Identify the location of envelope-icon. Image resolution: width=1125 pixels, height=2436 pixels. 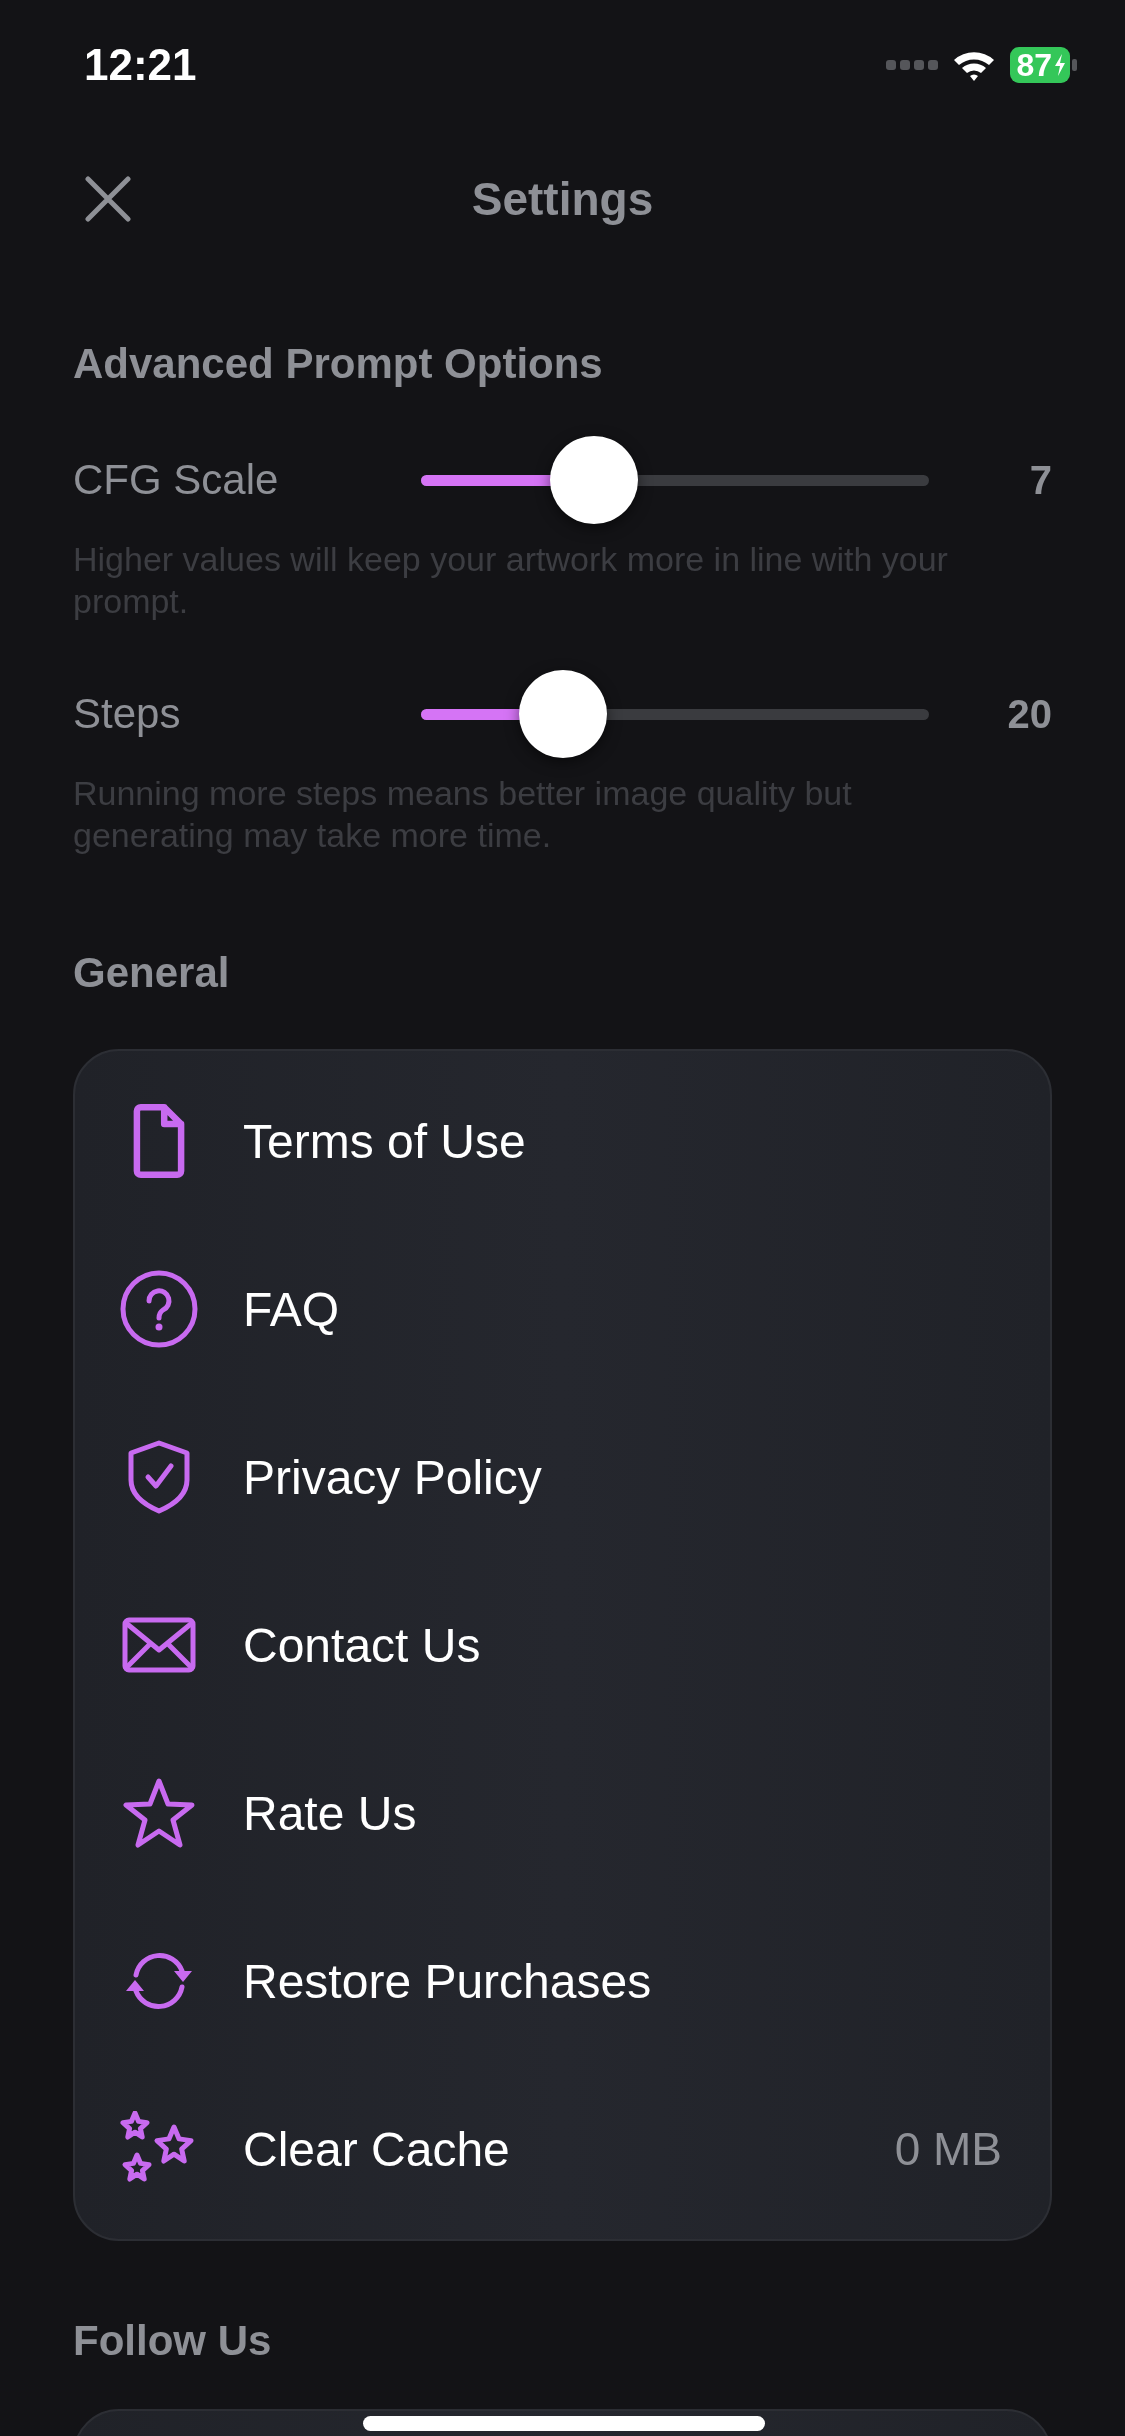
(159, 1645).